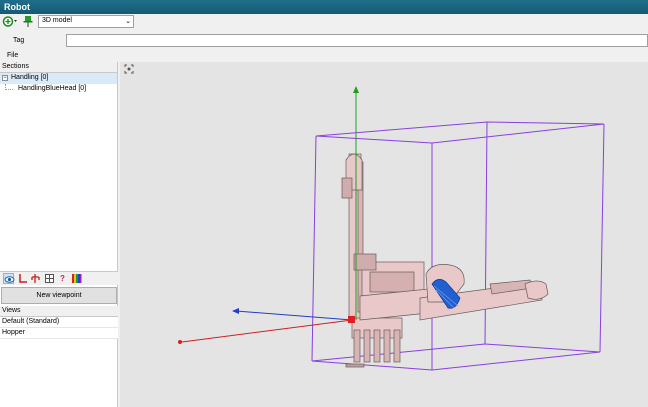  I want to click on colors-glyph, so click(77, 278).